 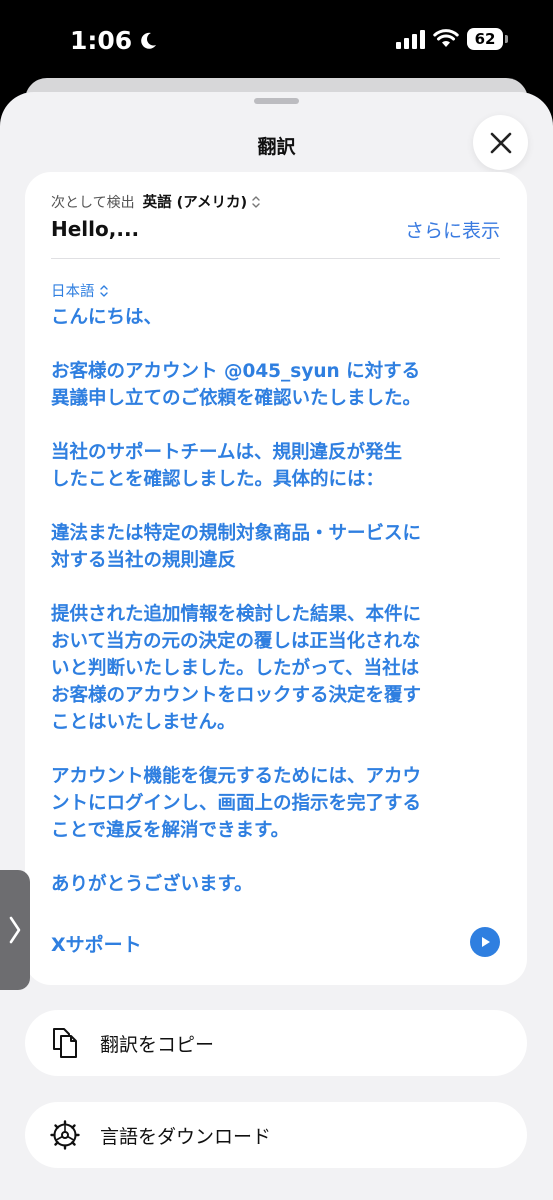 I want to click on translated-line: いと判断いたしました。したがって、当社は, so click(x=235, y=668).